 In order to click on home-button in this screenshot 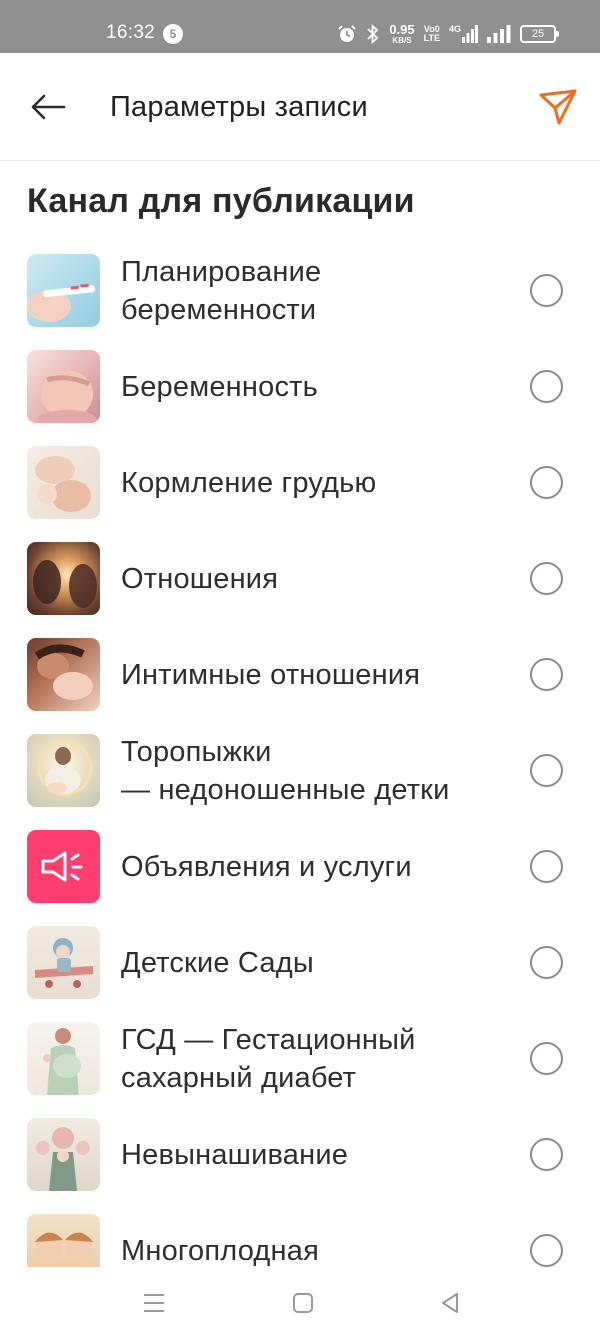, I will do `click(303, 1303)`.